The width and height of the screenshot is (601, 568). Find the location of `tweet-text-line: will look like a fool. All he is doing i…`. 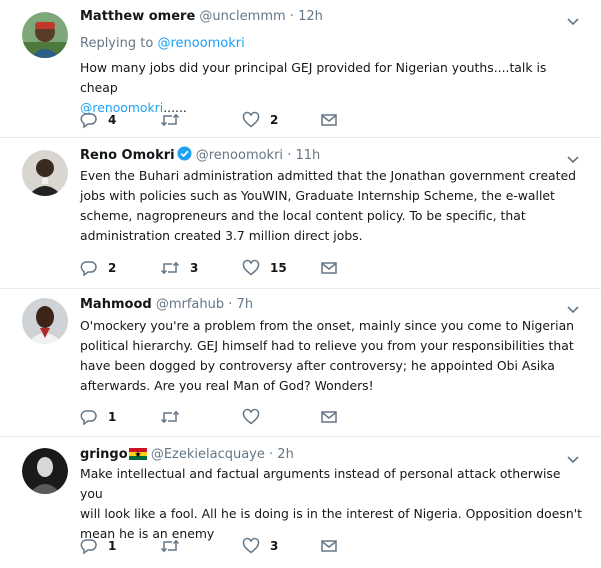

tweet-text-line: will look like a fool. All he is doing i… is located at coordinates (331, 513).